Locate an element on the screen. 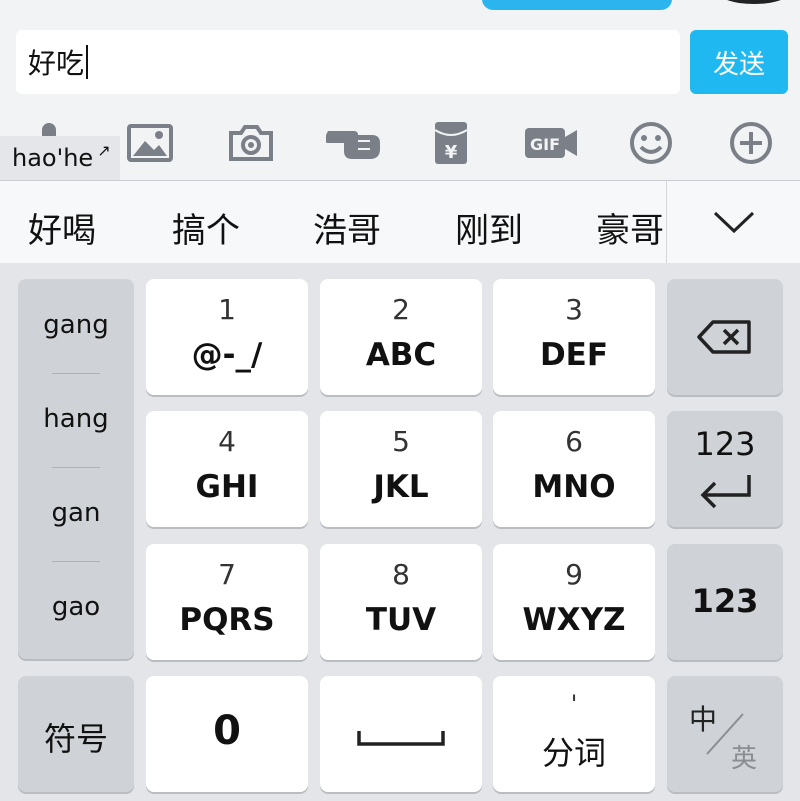  key-8: 8 TUV is located at coordinates (401, 602).